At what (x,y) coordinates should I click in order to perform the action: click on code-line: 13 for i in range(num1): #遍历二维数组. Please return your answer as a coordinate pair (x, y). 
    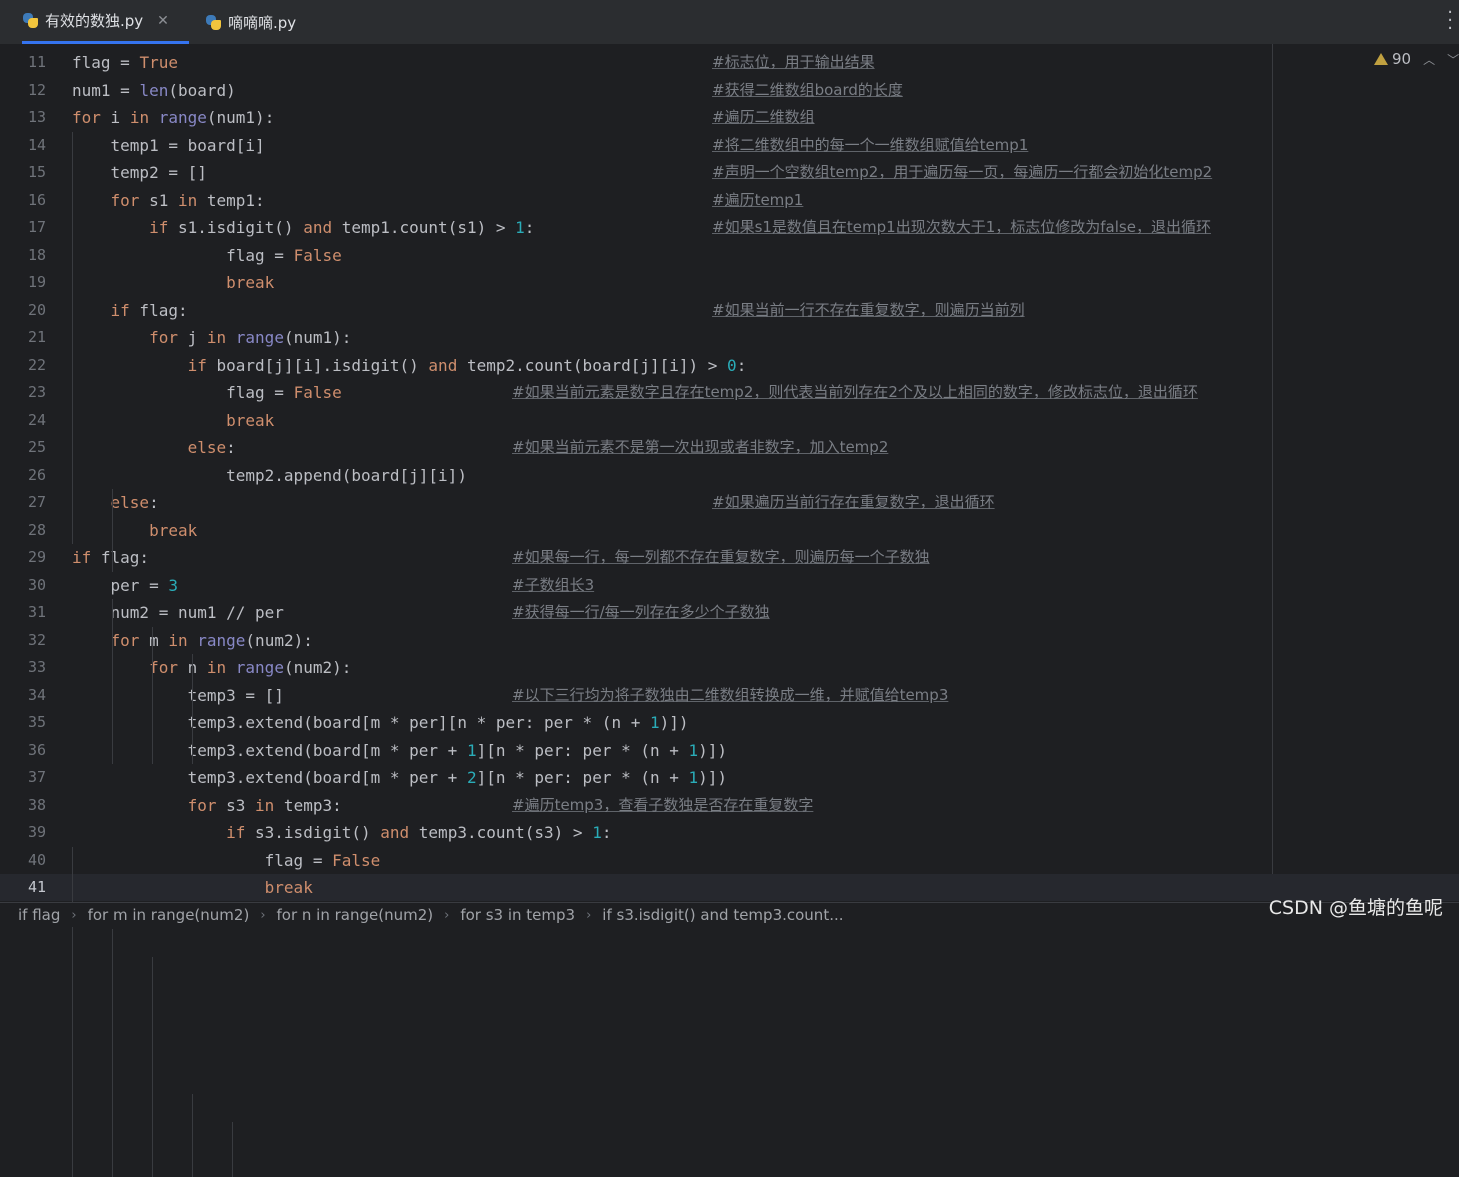
    Looking at the image, I should click on (729, 117).